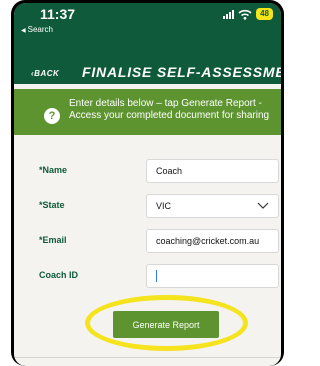 Image resolution: width=320 pixels, height=366 pixels. I want to click on coach-id-row: Coach ID, so click(147, 276).